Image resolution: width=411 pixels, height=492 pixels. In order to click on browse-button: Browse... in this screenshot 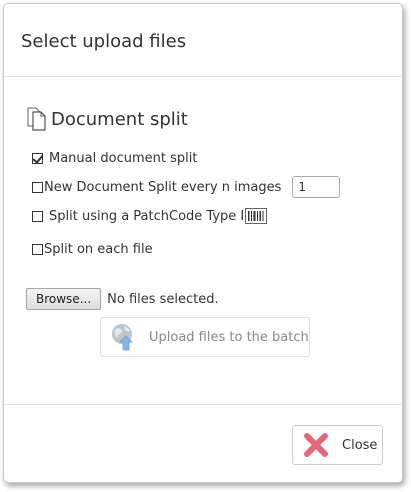, I will do `click(64, 299)`.